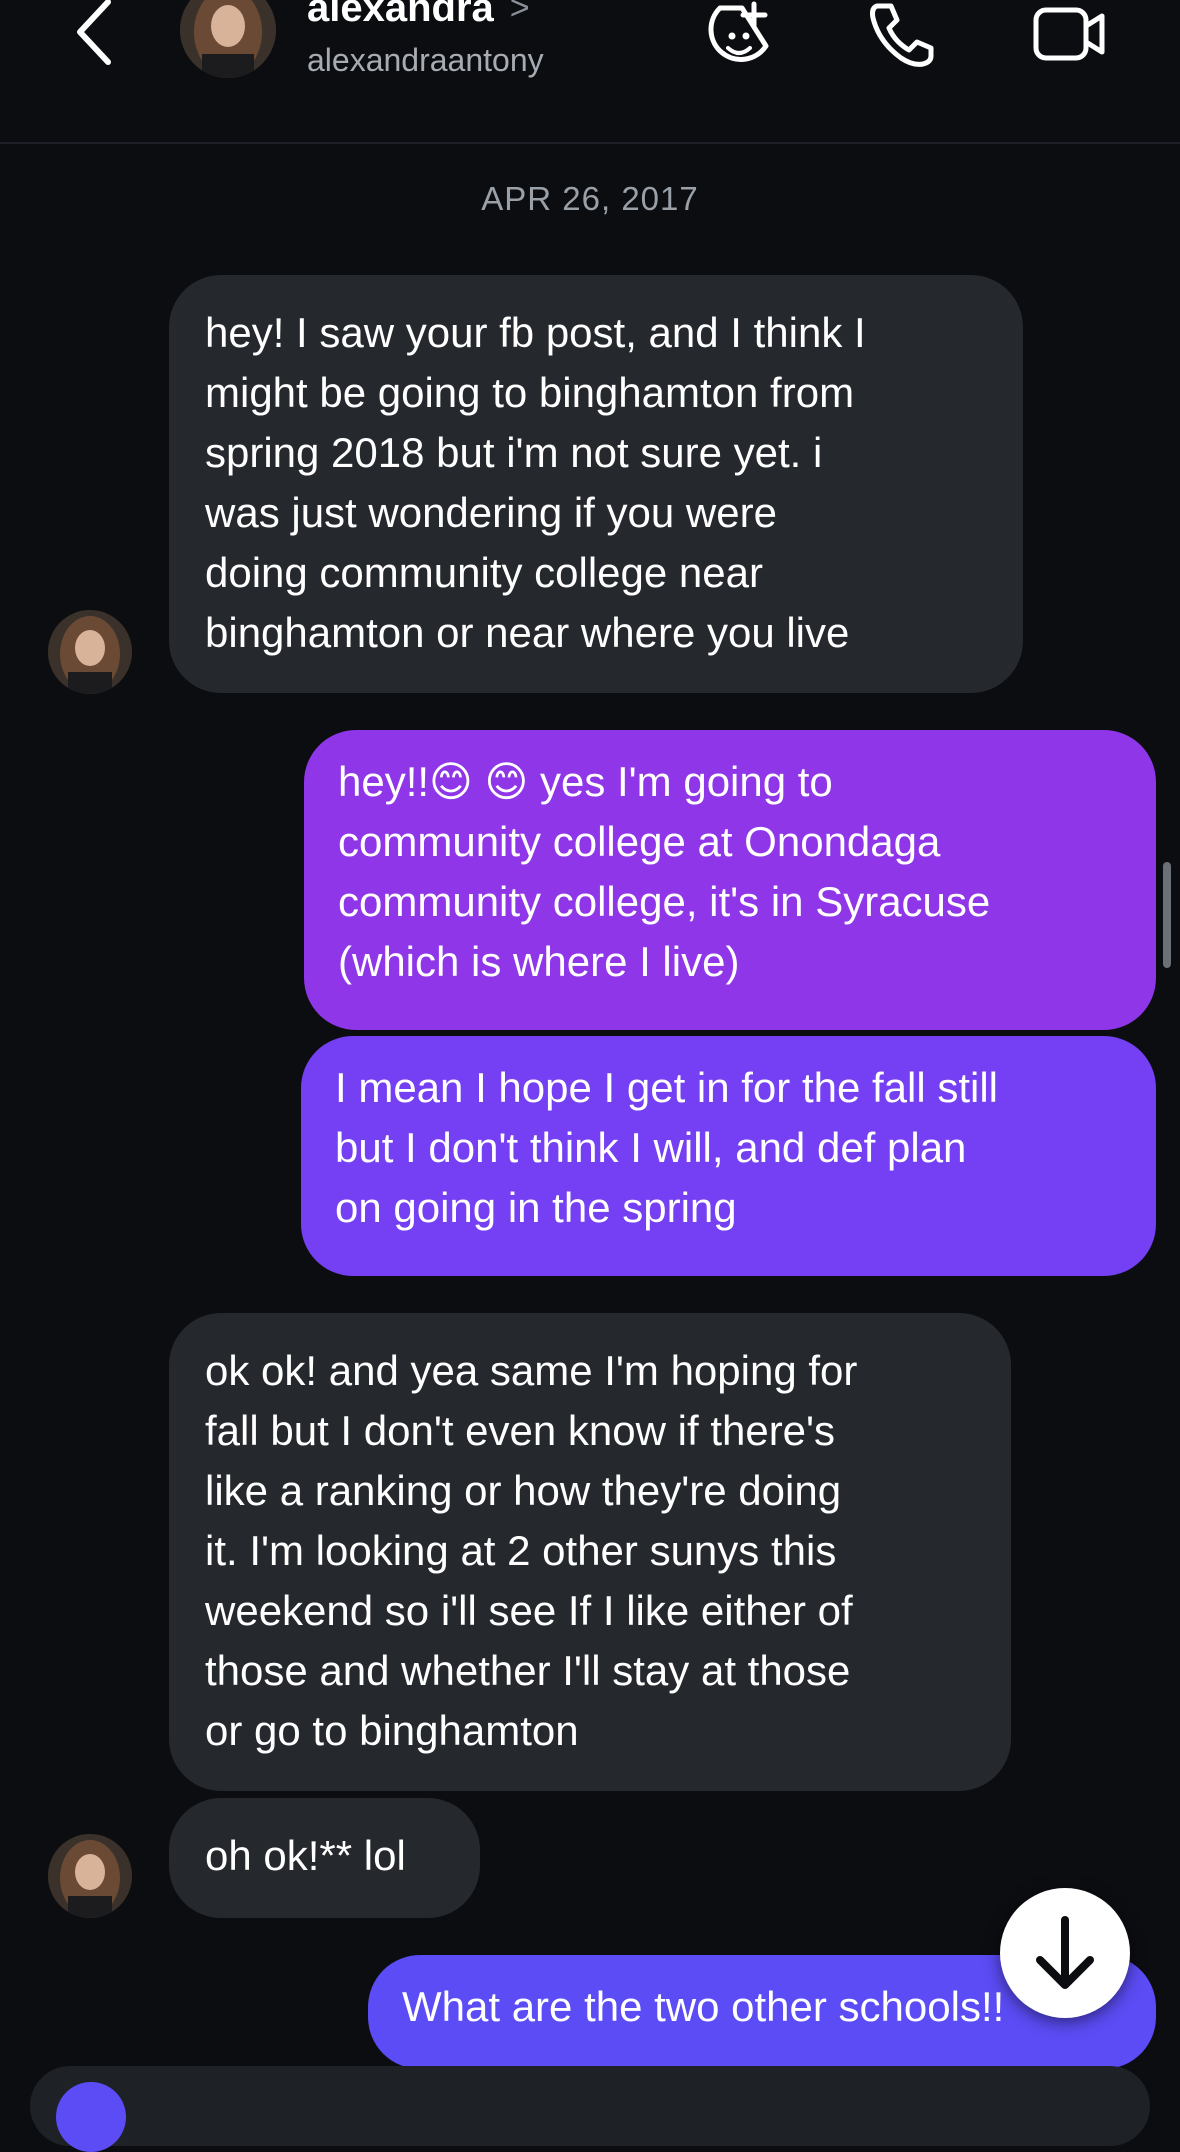 This screenshot has height=2152, width=1180. I want to click on contact-name-row: alexandra >, so click(418, 15).